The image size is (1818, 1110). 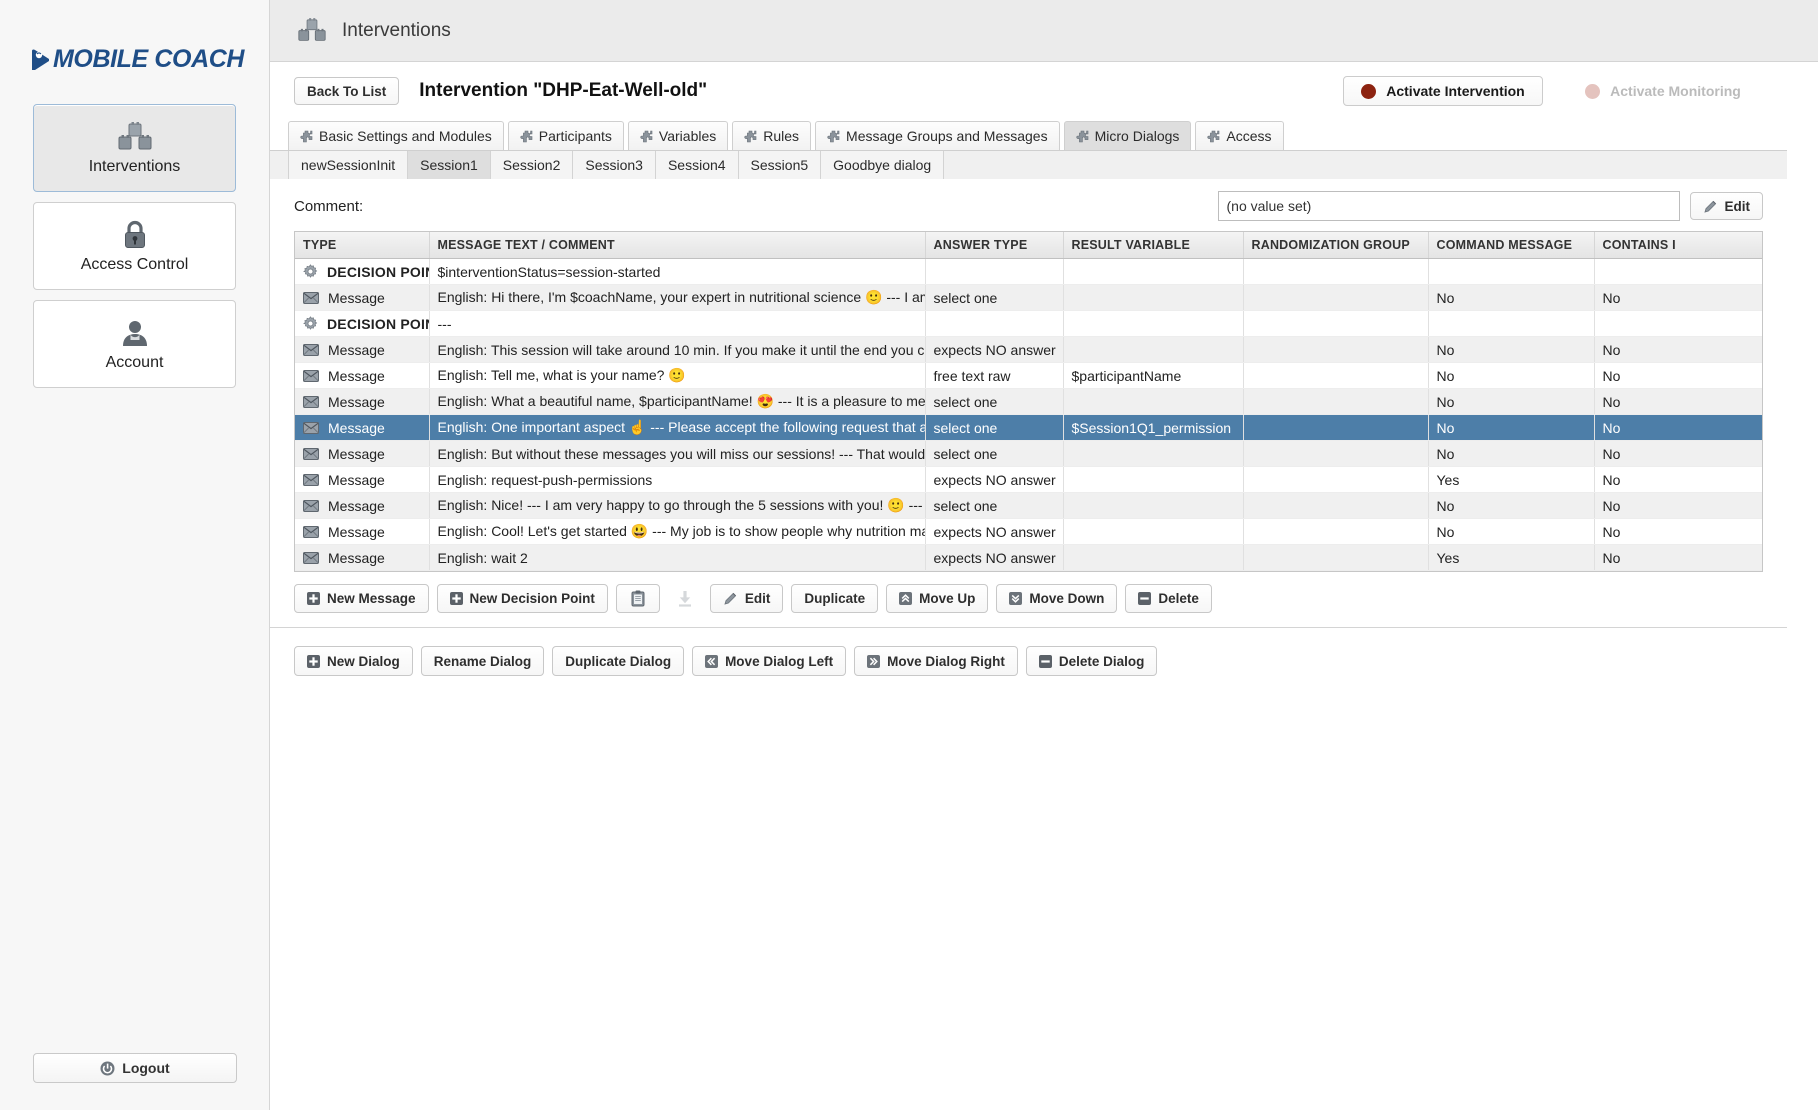 I want to click on move-dialog-right-label: Move Dialog Right, so click(x=946, y=661).